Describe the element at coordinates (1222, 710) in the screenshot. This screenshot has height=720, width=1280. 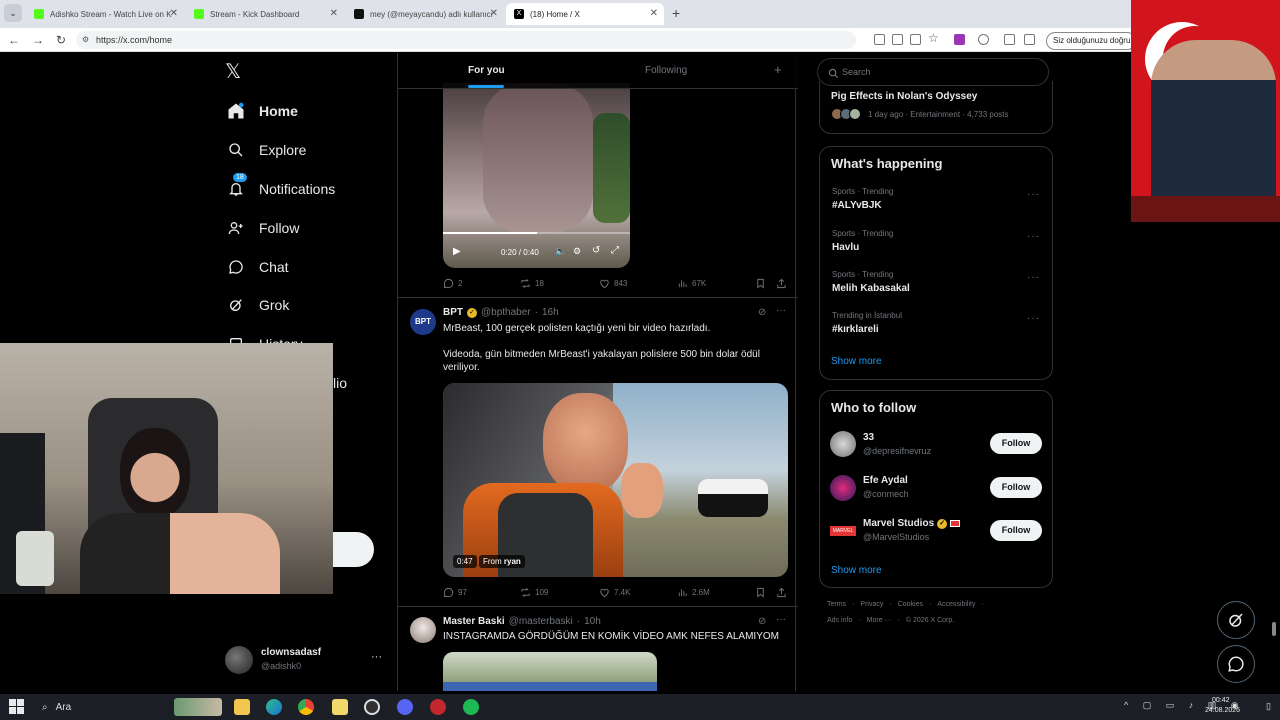
I see `clock-date: 24.08.2026` at that location.